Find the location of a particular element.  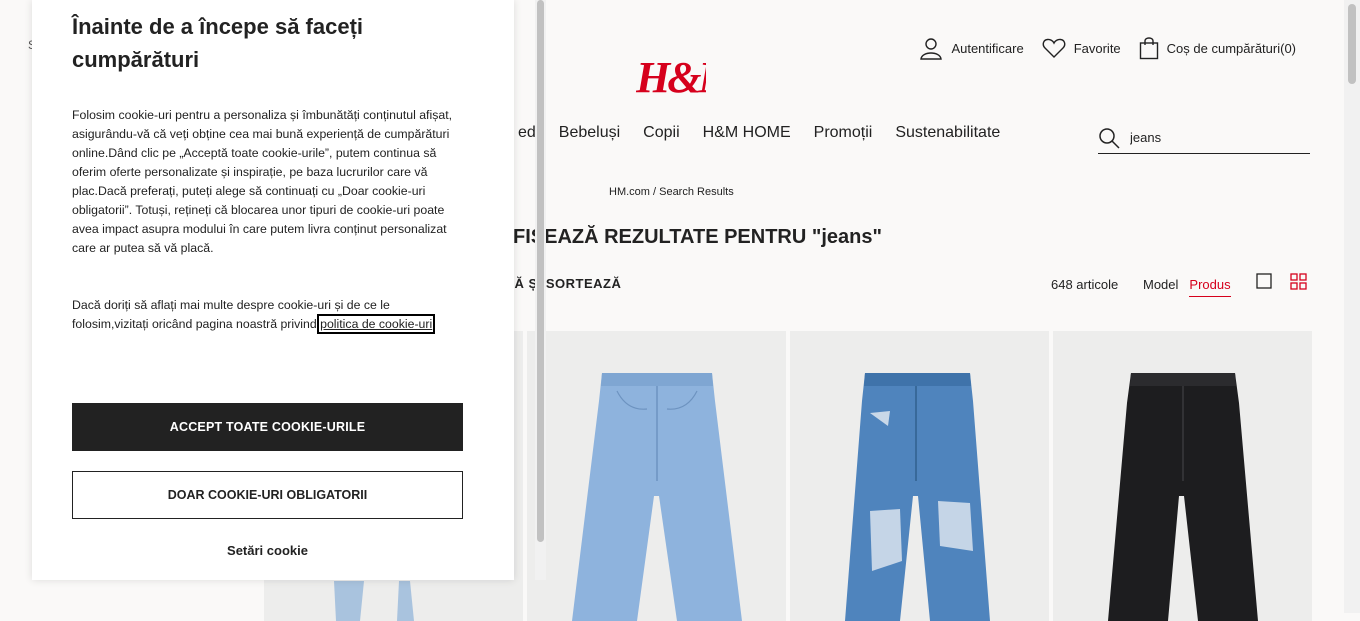

favorites-link: Favorite is located at coordinates (1081, 48).